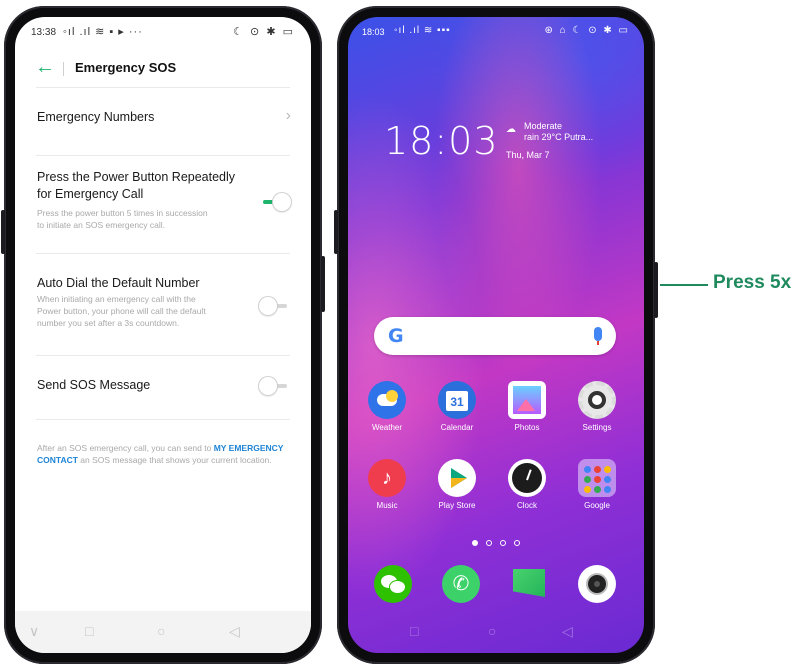 The width and height of the screenshot is (806, 666). I want to click on navigation-bar: ∨ □ ○ ◁, so click(163, 632).